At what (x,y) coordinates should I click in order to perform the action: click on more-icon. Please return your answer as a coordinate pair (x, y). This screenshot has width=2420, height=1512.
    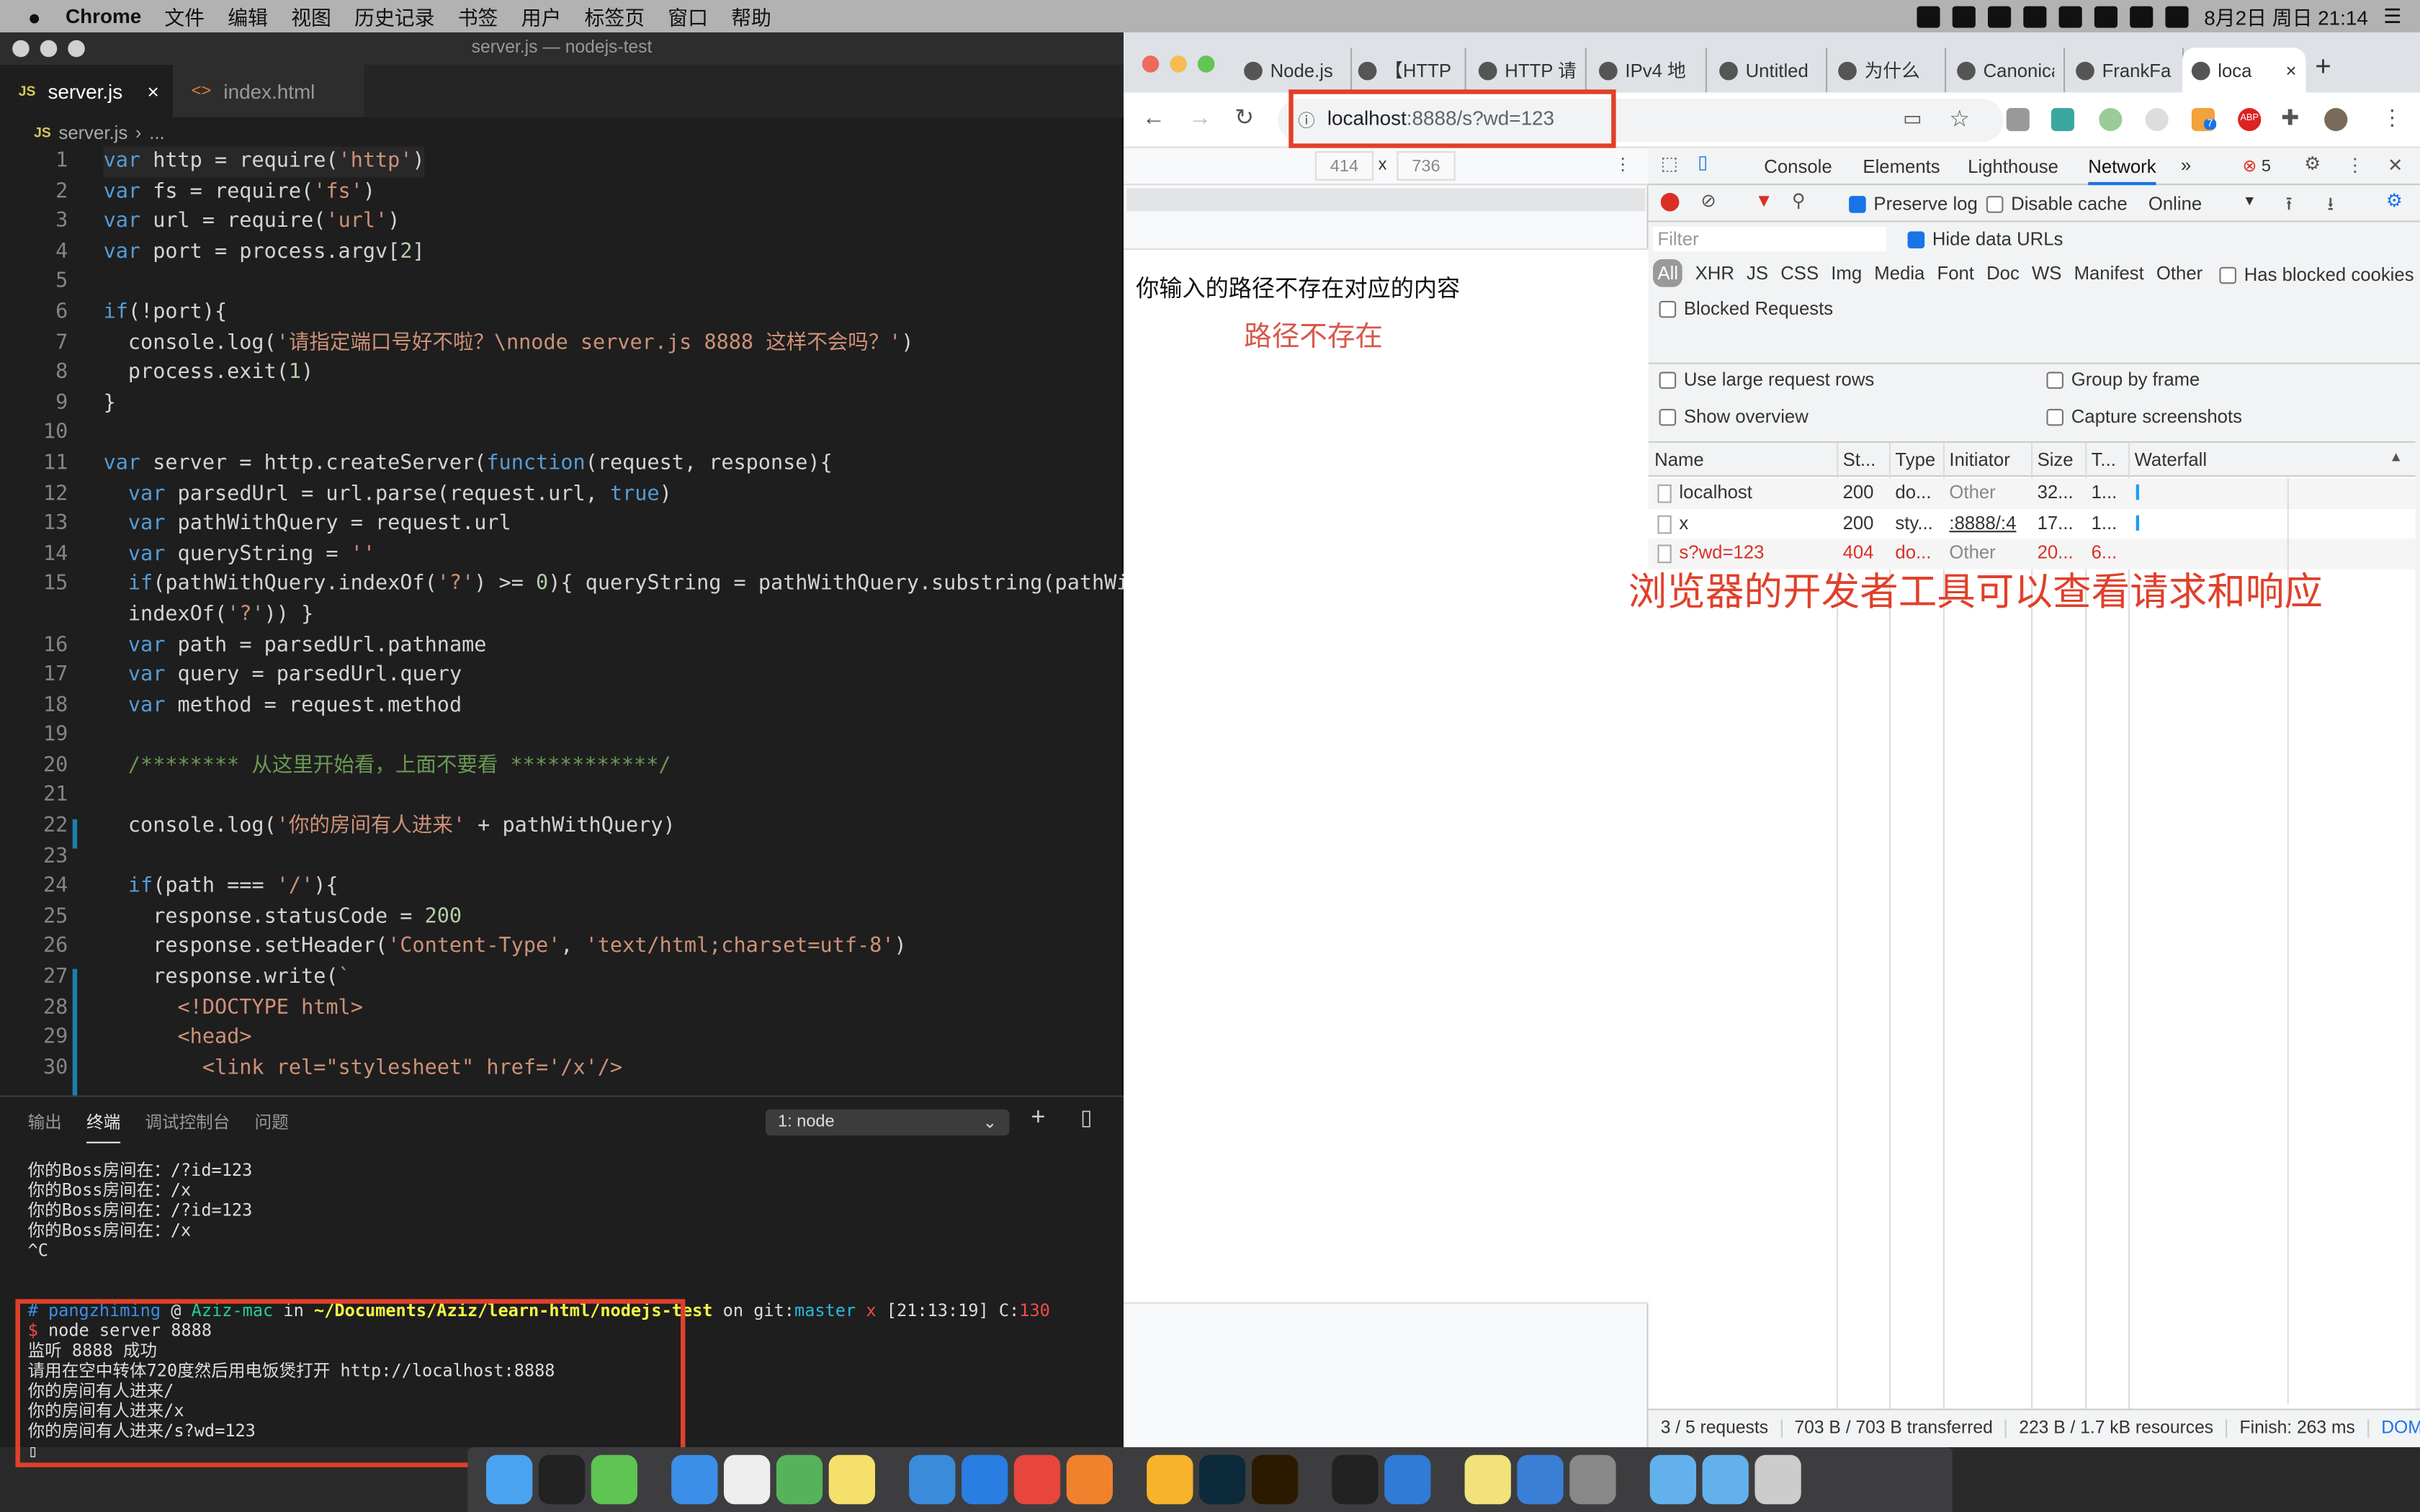
    Looking at the image, I should click on (2177, 16).